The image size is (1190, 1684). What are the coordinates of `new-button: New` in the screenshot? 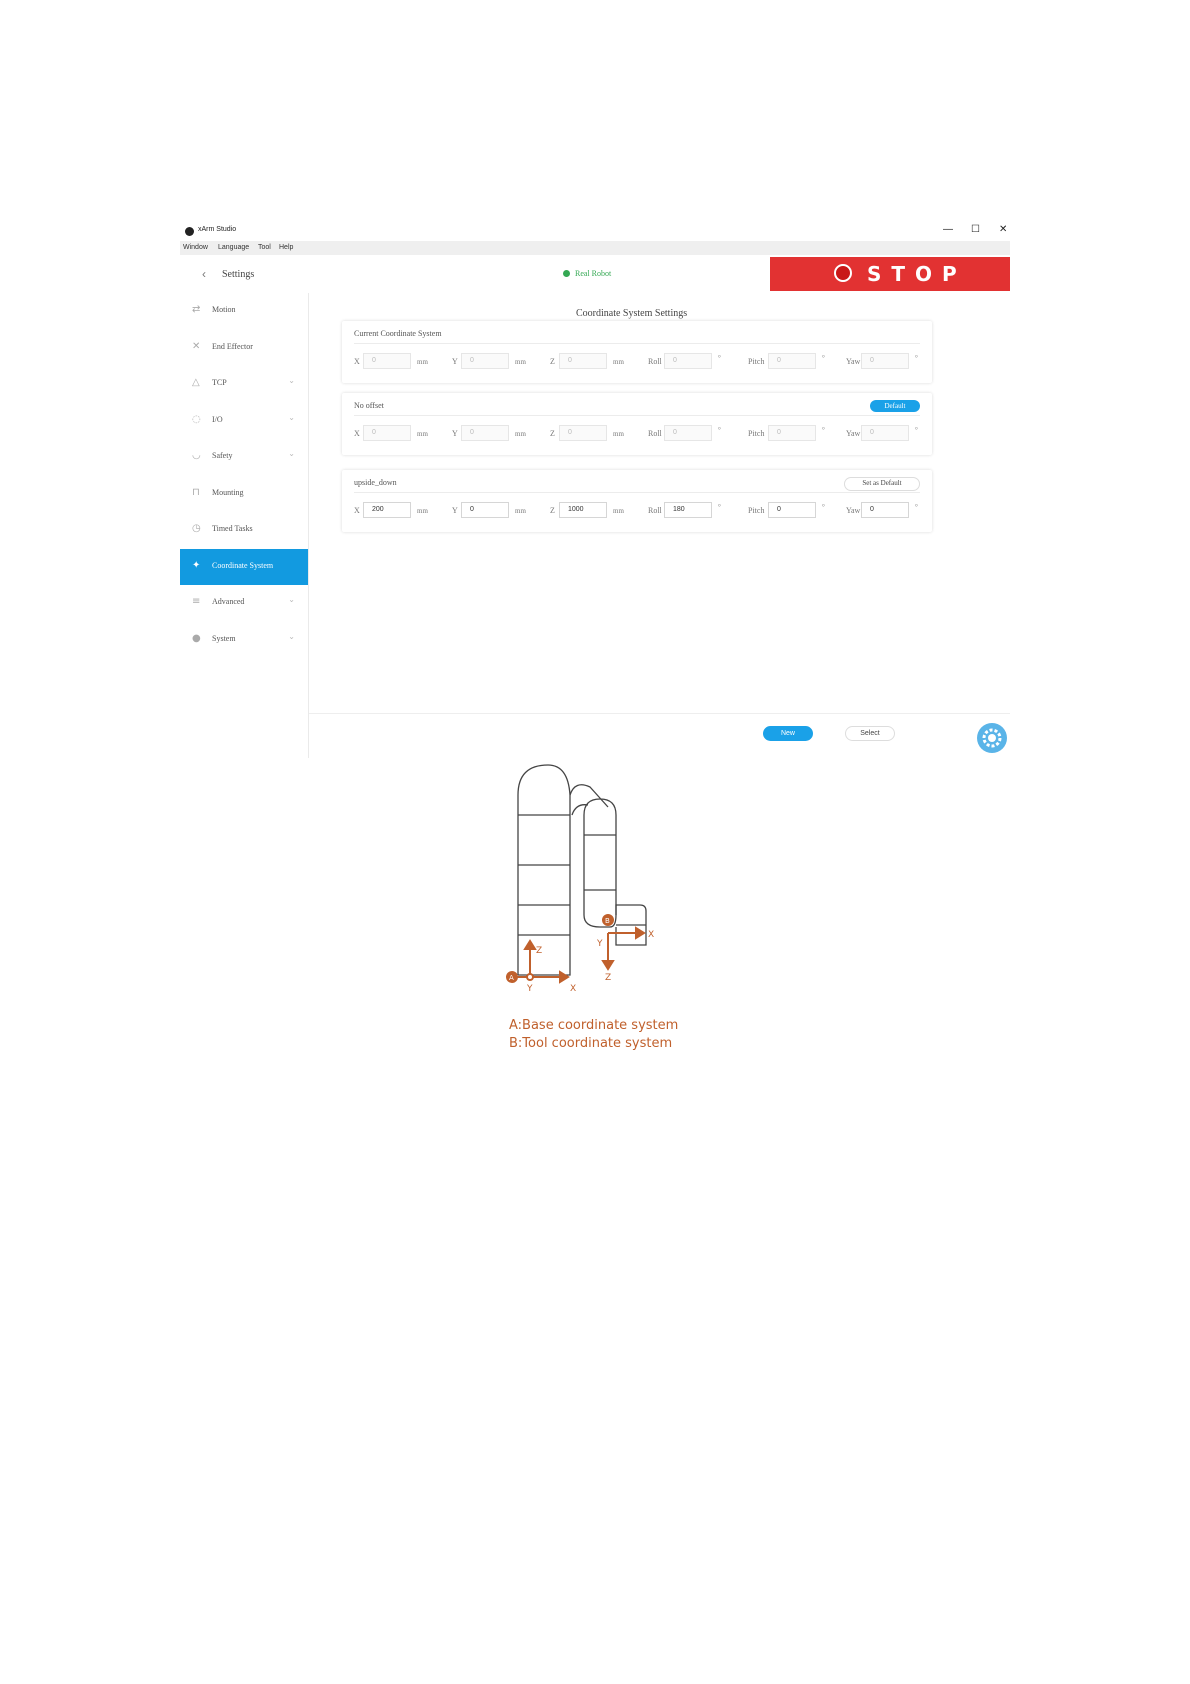 It's located at (788, 733).